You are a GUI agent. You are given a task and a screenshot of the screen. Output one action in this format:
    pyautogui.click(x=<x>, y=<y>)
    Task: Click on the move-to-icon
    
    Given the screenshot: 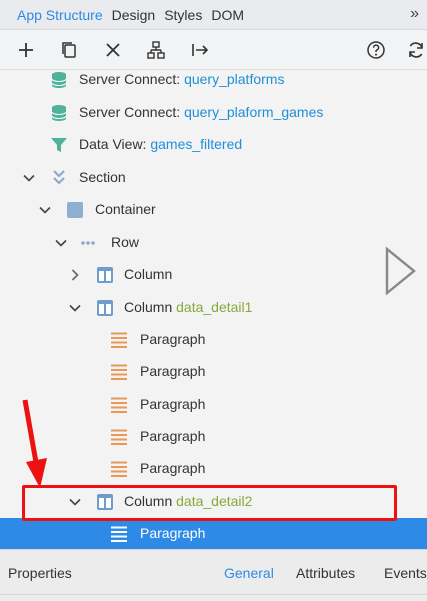 What is the action you would take?
    pyautogui.click(x=200, y=50)
    